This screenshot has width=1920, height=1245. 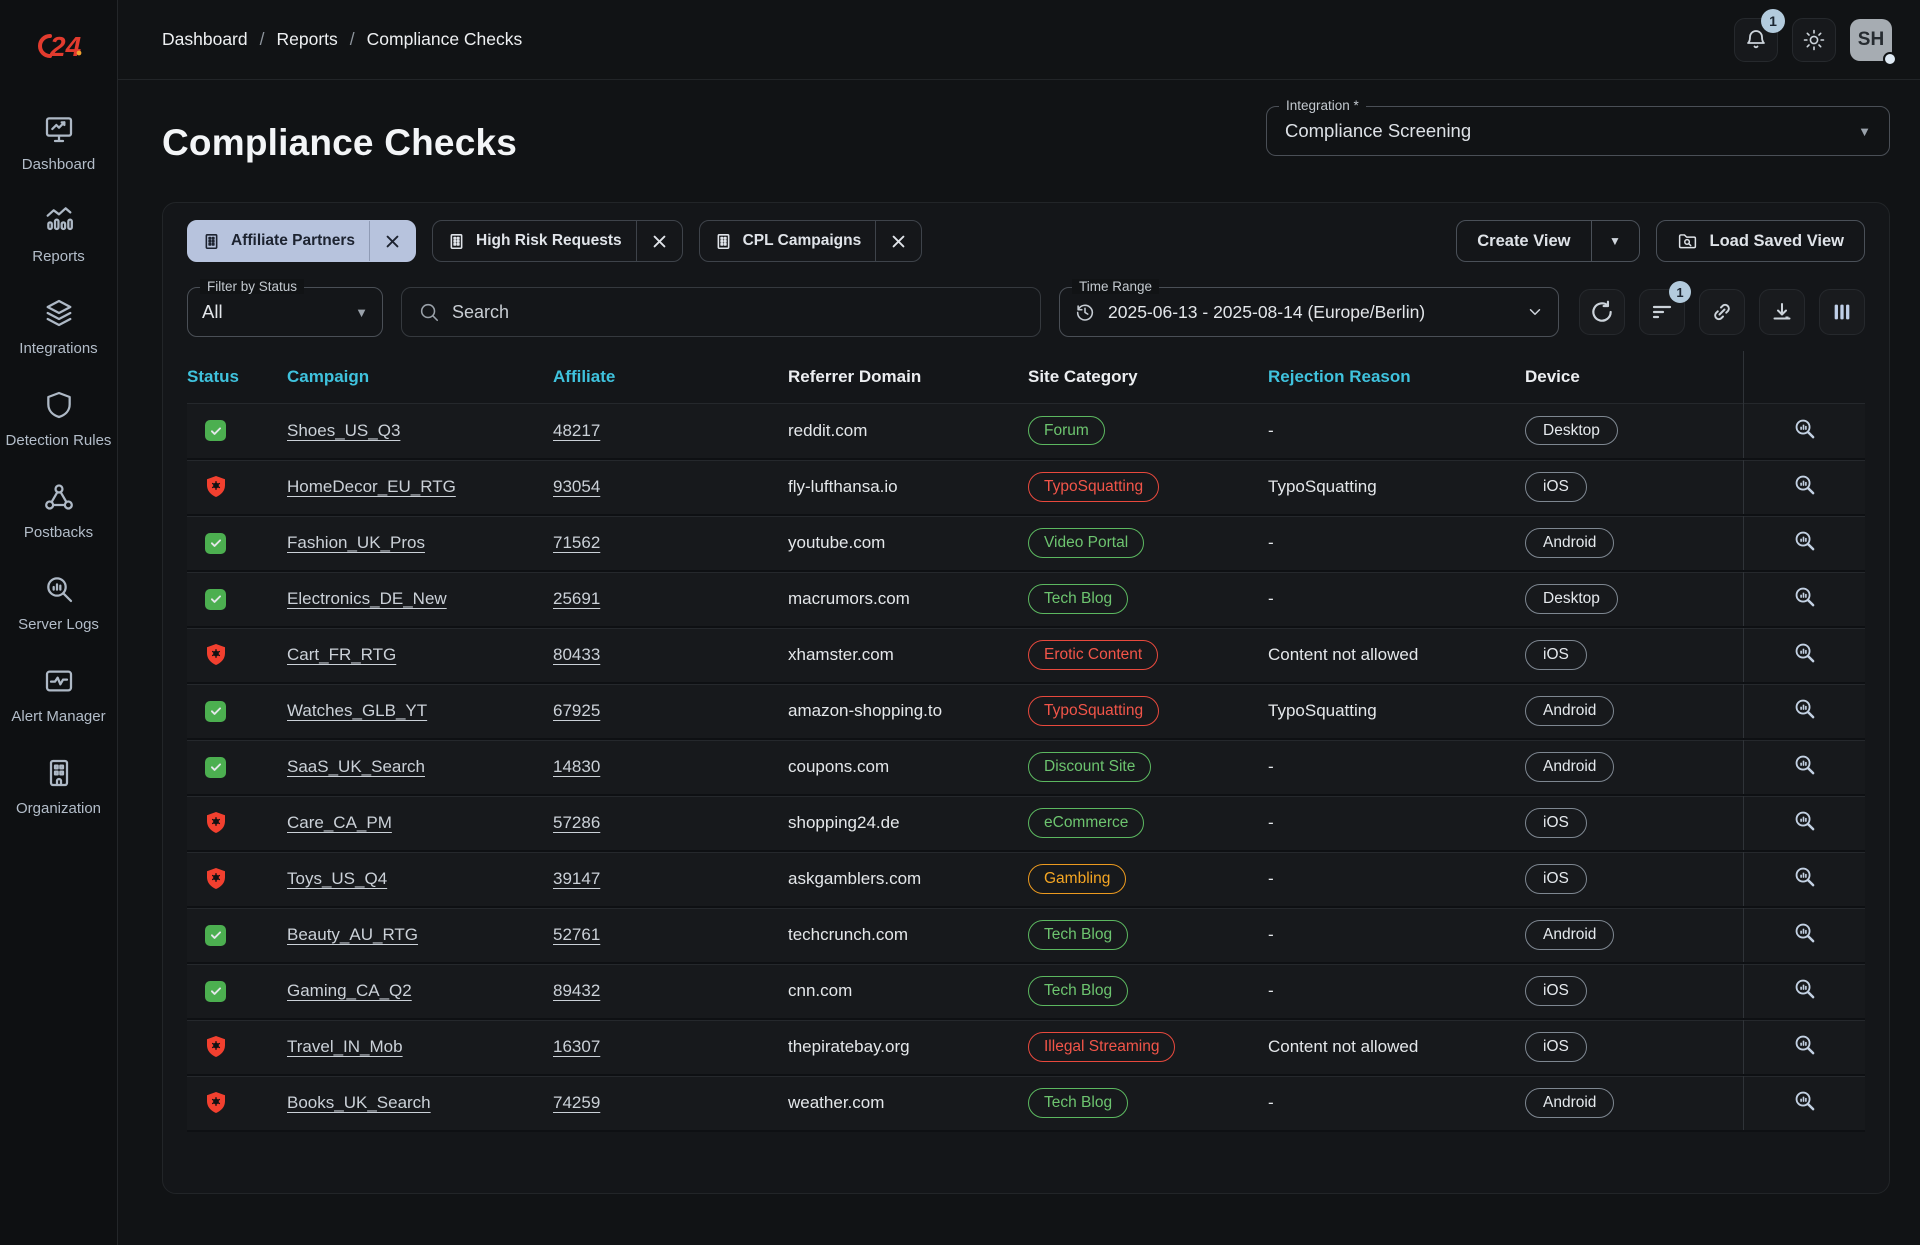 I want to click on affiliate-link: 57286, so click(x=576, y=822).